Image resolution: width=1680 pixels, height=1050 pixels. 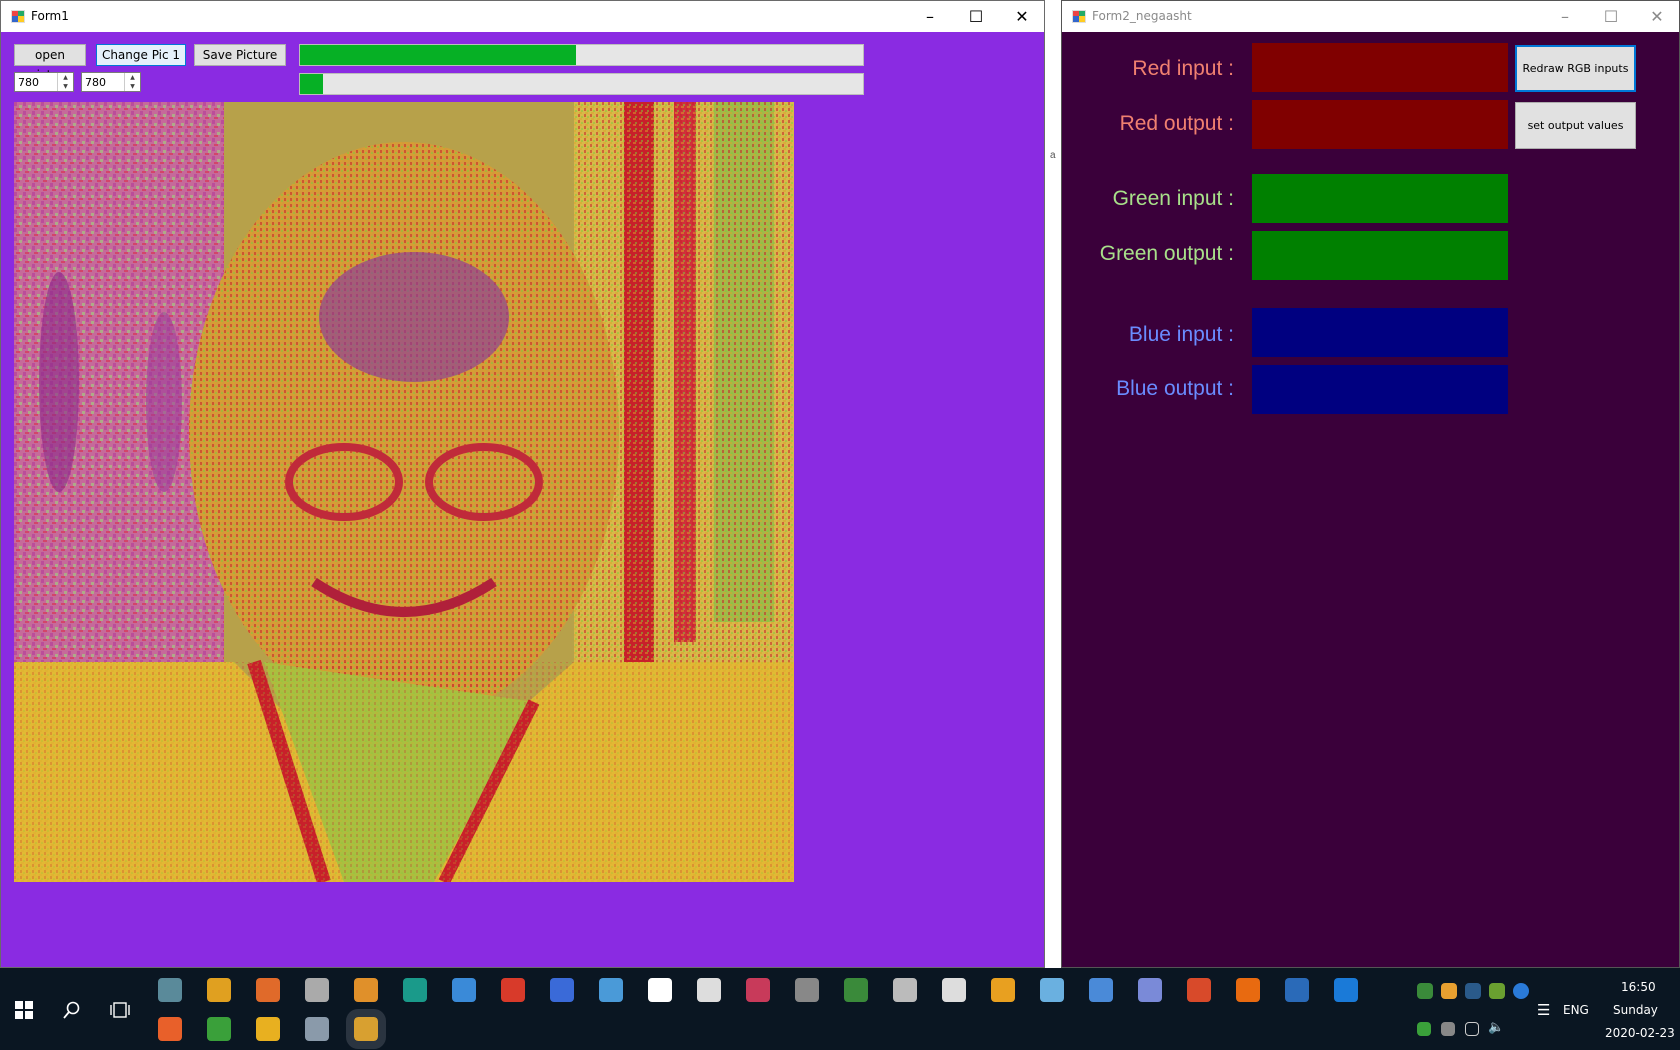 I want to click on green-input-swatch, so click(x=1380, y=198).